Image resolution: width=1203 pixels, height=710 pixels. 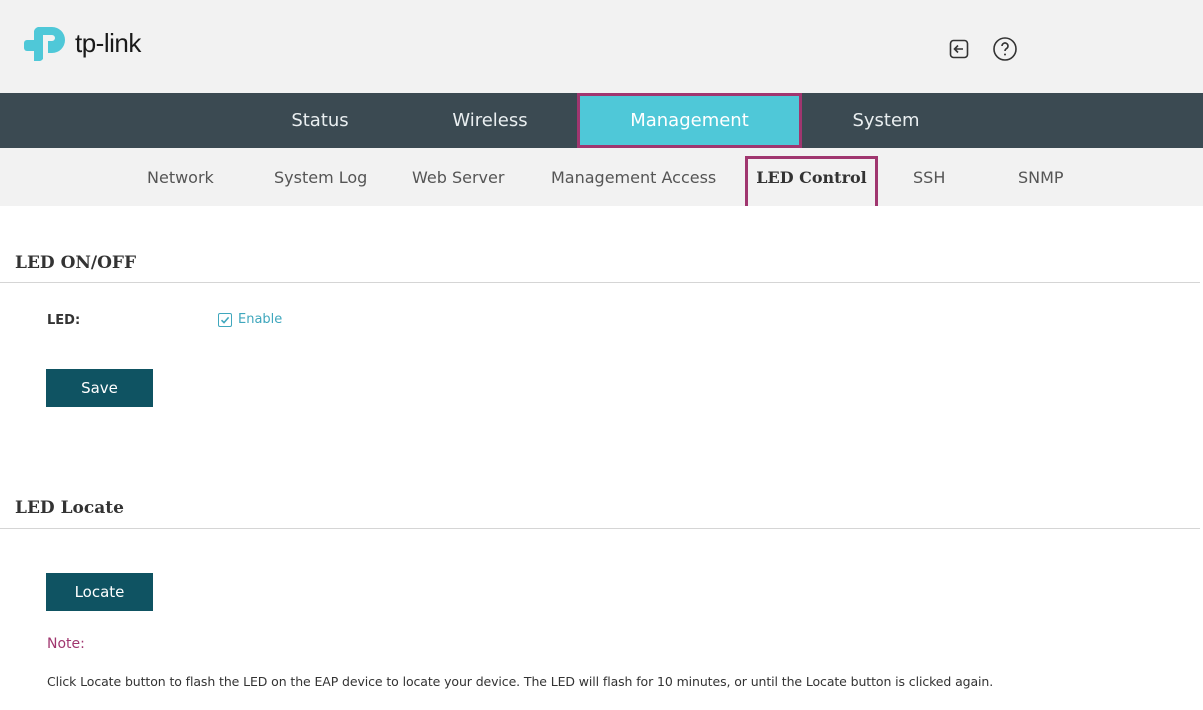 I want to click on subtab-led-control: LED Control, so click(x=811, y=181).